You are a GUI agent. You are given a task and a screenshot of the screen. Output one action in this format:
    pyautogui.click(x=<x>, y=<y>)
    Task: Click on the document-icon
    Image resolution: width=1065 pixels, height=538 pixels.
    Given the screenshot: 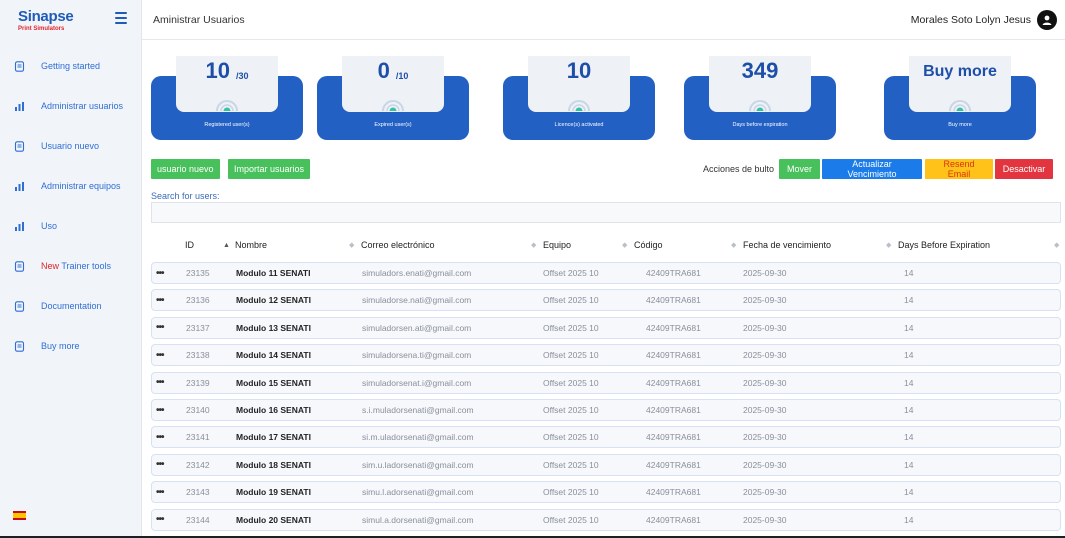 What is the action you would take?
    pyautogui.click(x=19, y=306)
    